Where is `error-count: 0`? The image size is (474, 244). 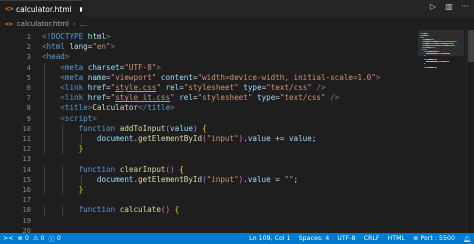
error-count: 0 is located at coordinates (26, 238).